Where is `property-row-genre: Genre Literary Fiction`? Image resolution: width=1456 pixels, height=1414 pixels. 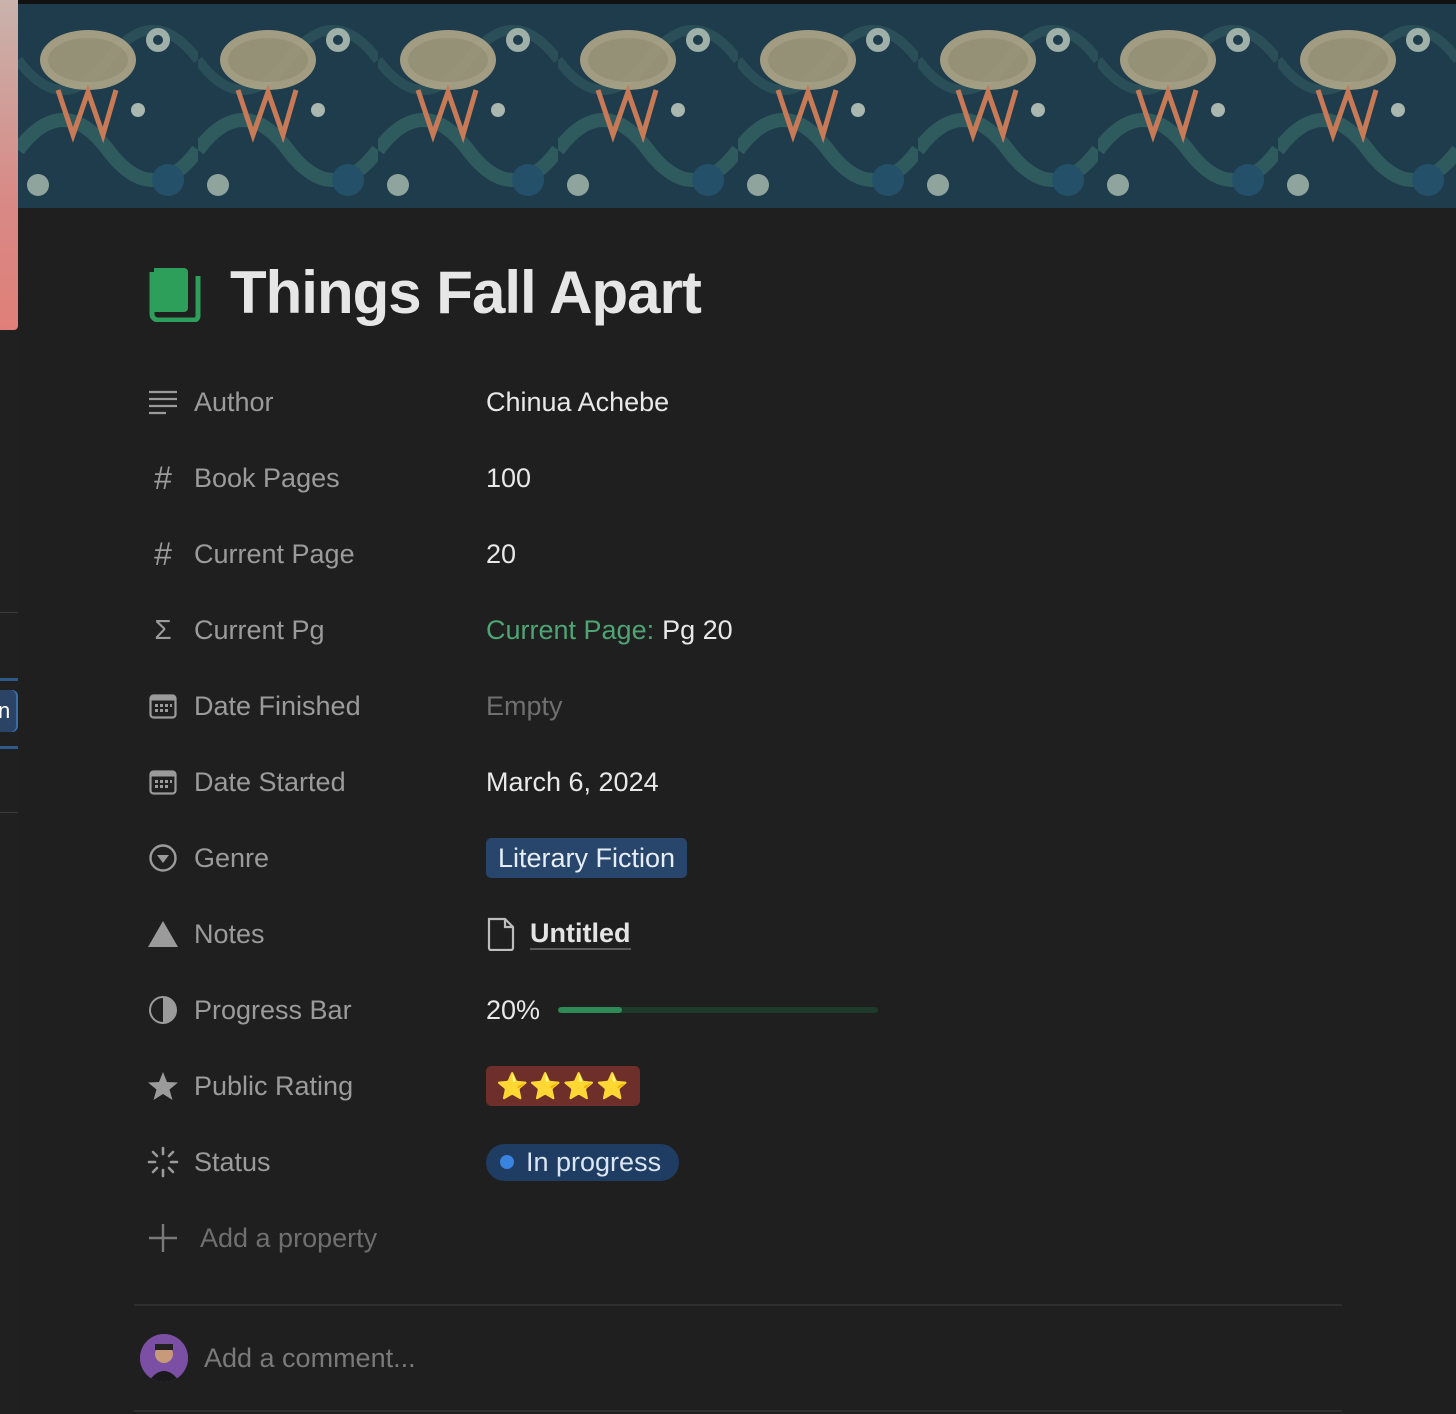
property-row-genre: Genre Literary Fiction is located at coordinates (692, 858).